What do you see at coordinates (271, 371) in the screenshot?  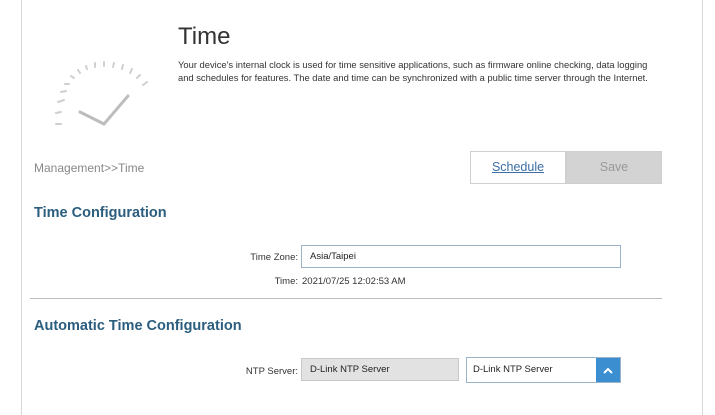 I see `ntp-server-label: NTP Server:` at bounding box center [271, 371].